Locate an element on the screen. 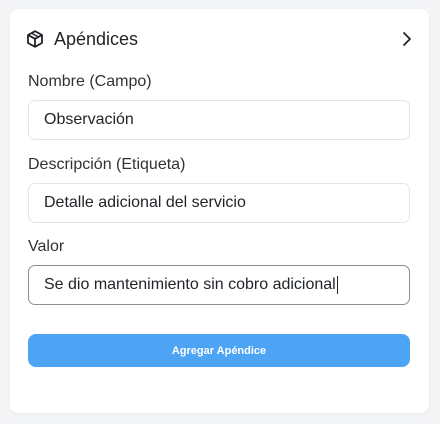 The width and height of the screenshot is (440, 424). value-field-label: Valor is located at coordinates (46, 246).